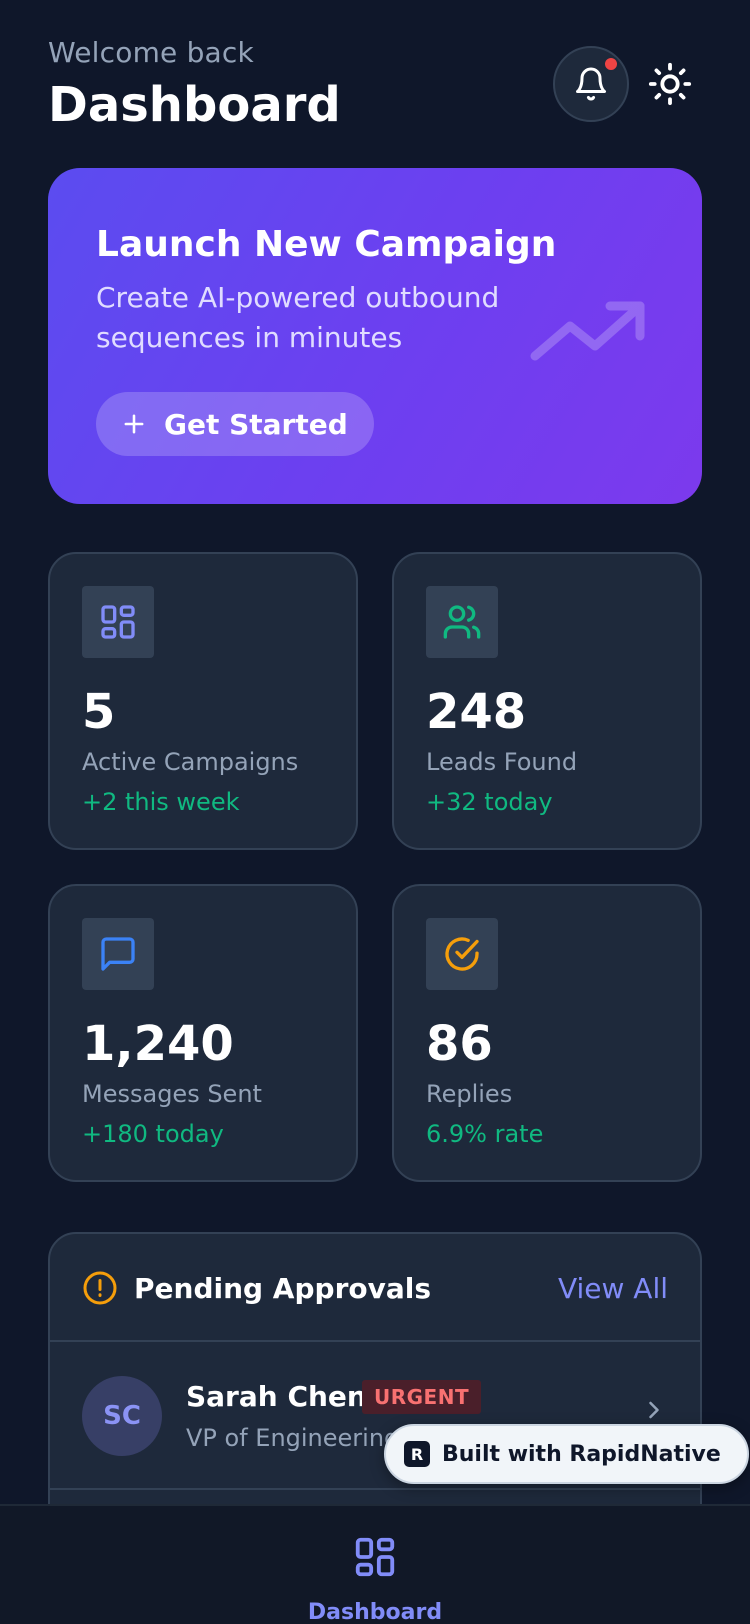 This screenshot has width=750, height=1624. What do you see at coordinates (422, 1397) in the screenshot?
I see `urgent-badge: URGENT` at bounding box center [422, 1397].